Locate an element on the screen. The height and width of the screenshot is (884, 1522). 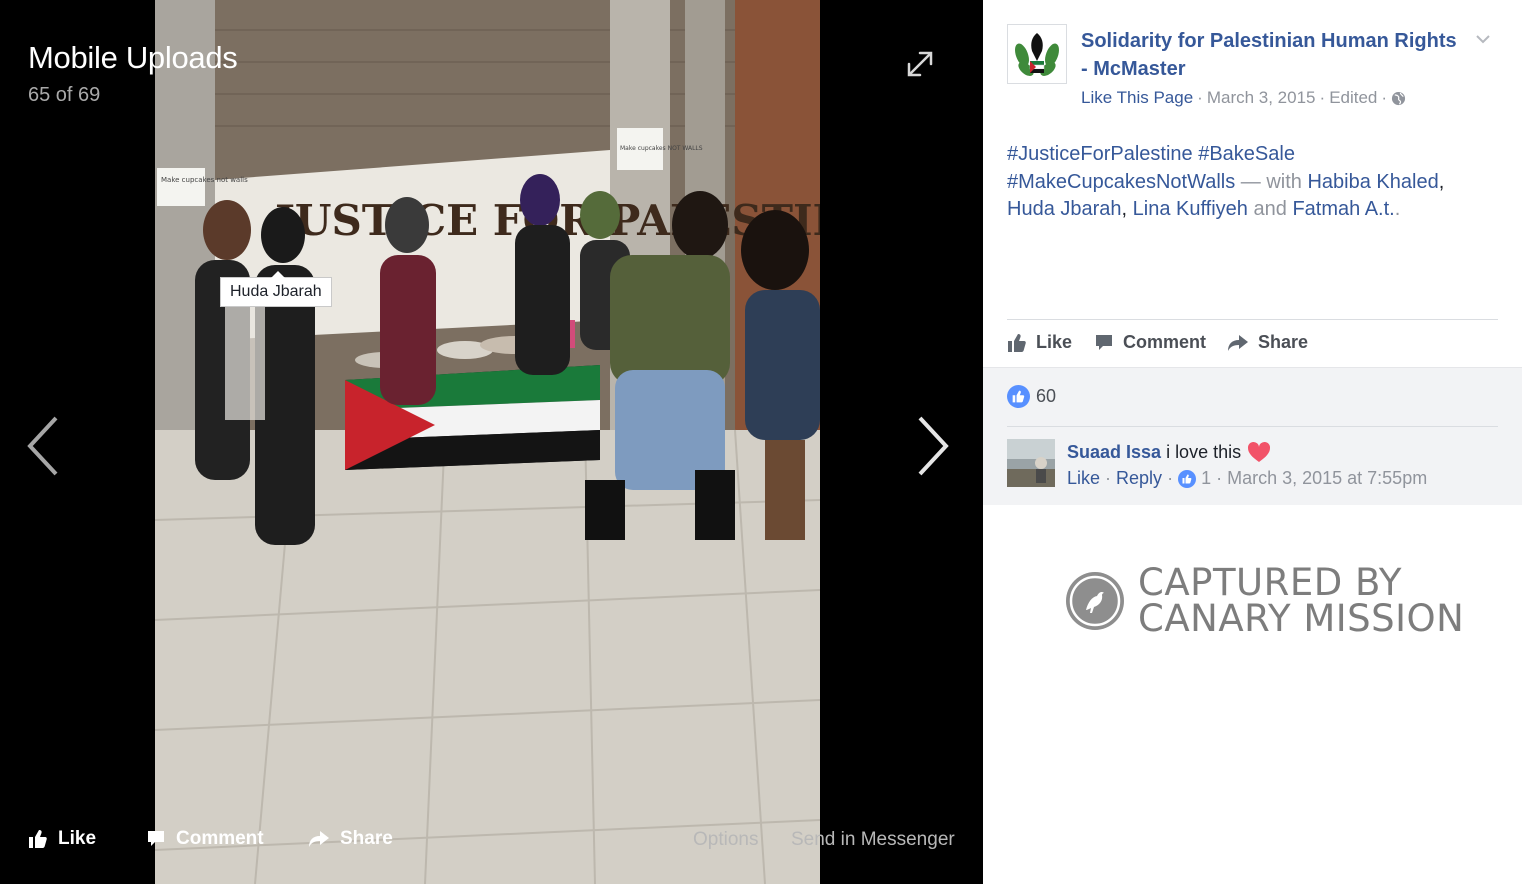
post-like-button: Like is located at coordinates (1039, 342).